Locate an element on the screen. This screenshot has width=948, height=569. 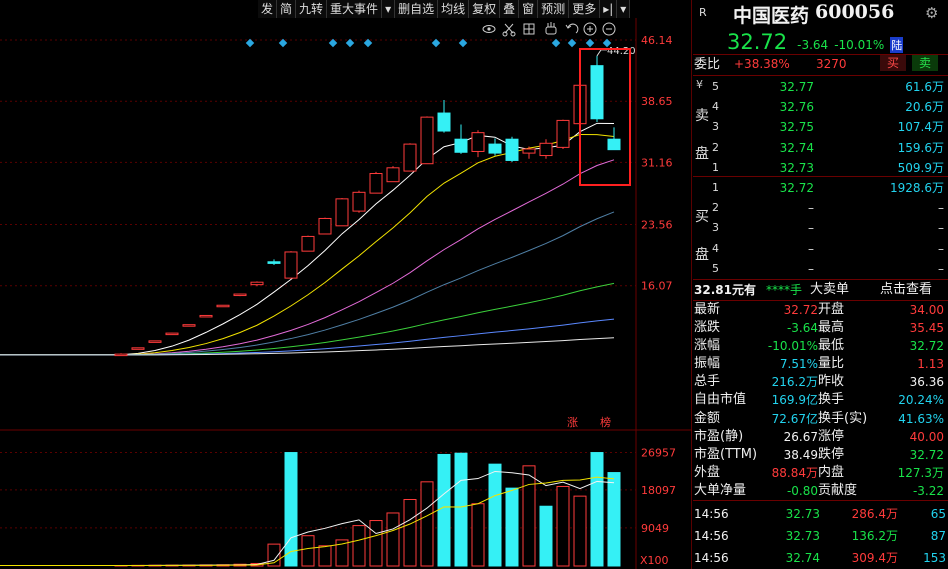
chart-tools is located at coordinates (549, 29).